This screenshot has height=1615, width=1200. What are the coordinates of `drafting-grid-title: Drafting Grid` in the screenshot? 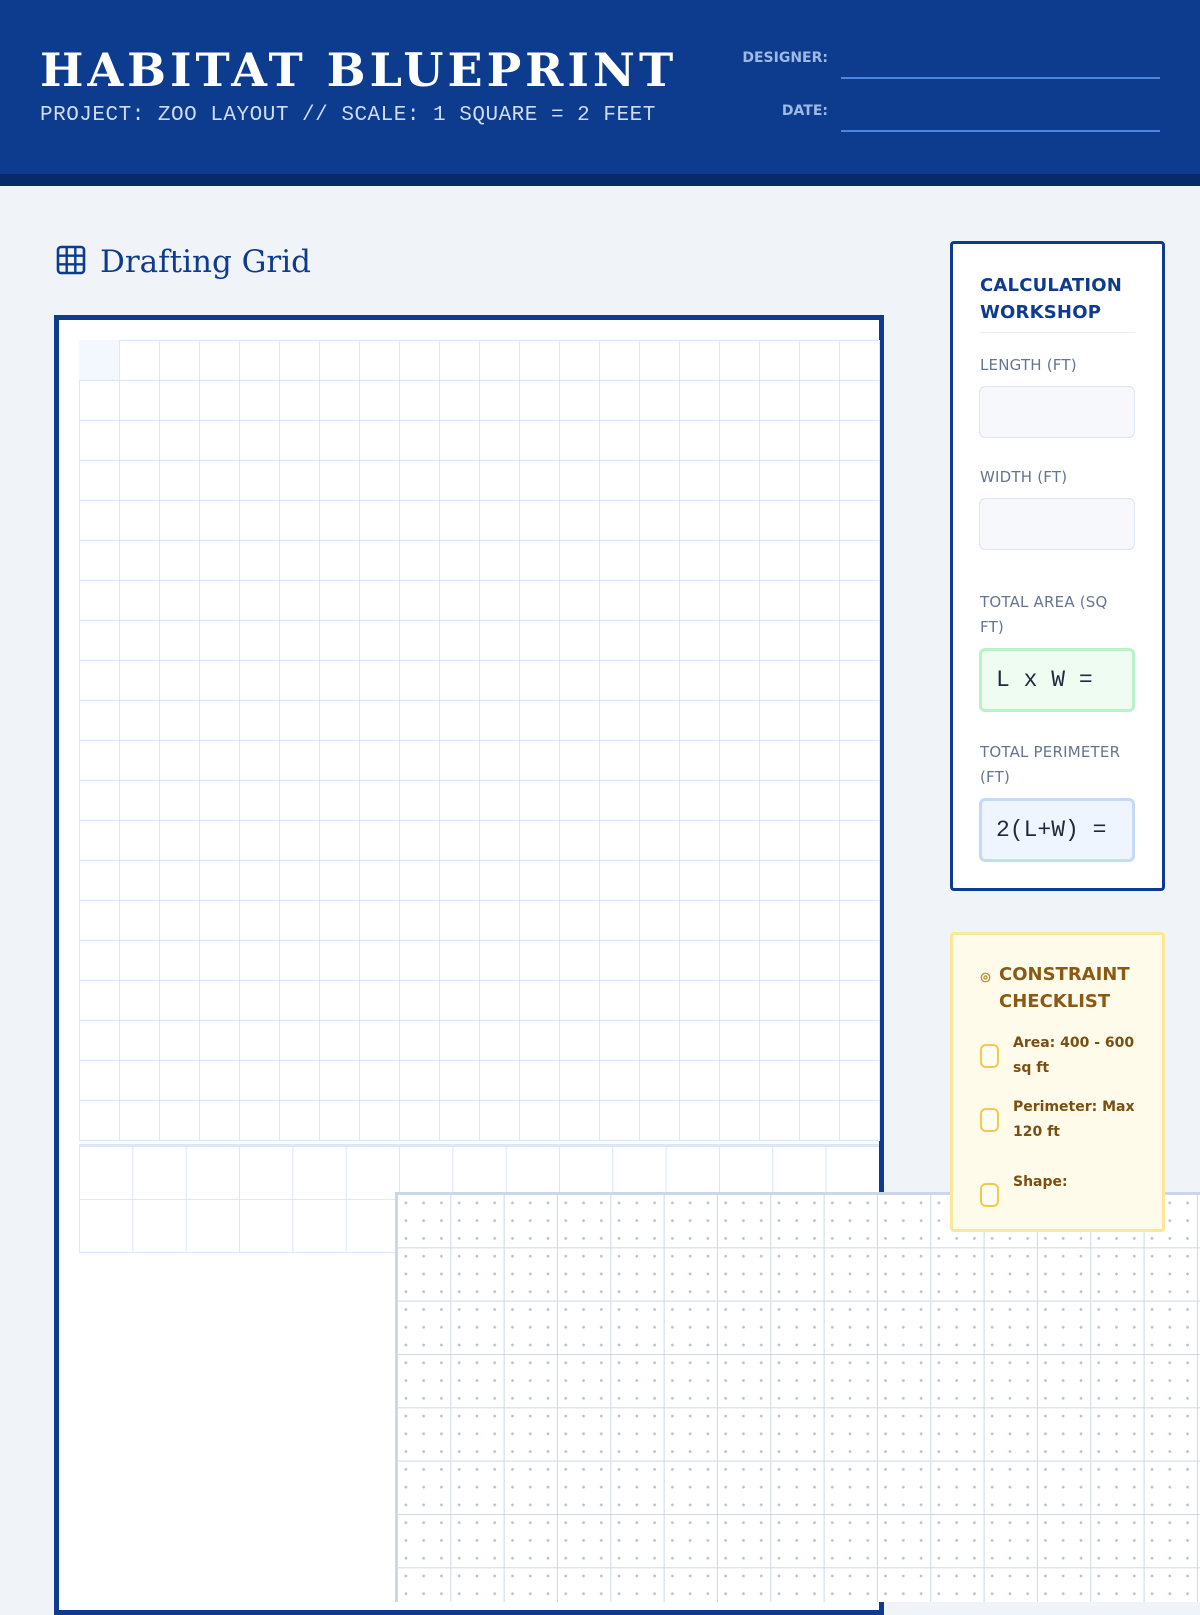 It's located at (206, 262).